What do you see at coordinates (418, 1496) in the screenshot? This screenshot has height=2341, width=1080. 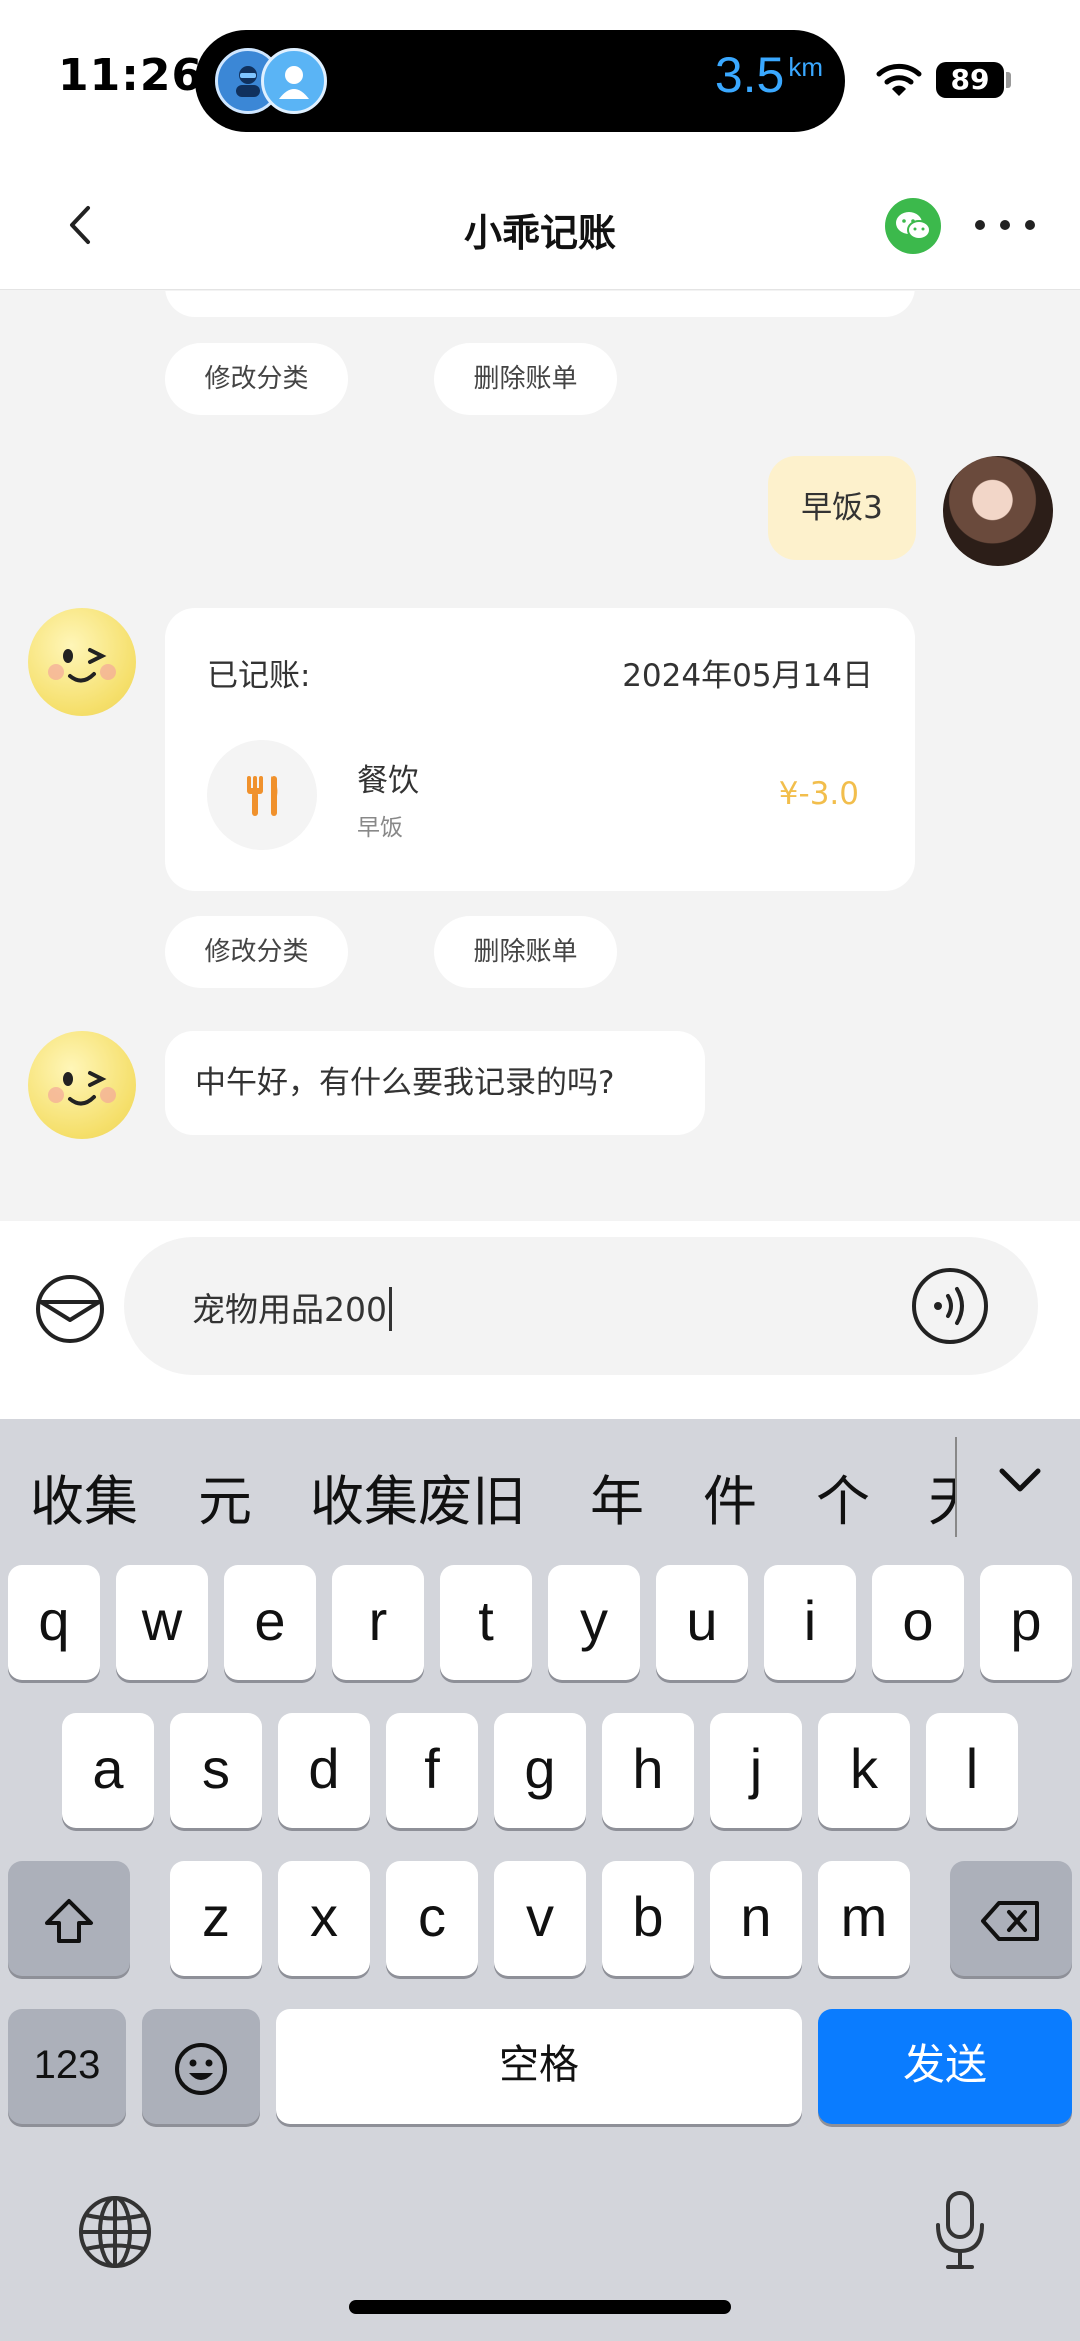 I see `candidate-word: 收集废旧` at bounding box center [418, 1496].